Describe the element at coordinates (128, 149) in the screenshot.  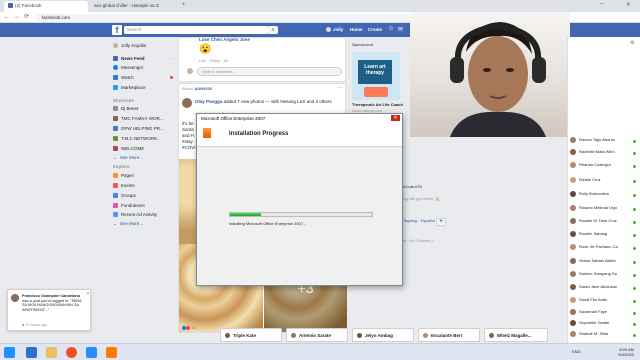
I see `shortcut-item: WELCOME` at that location.